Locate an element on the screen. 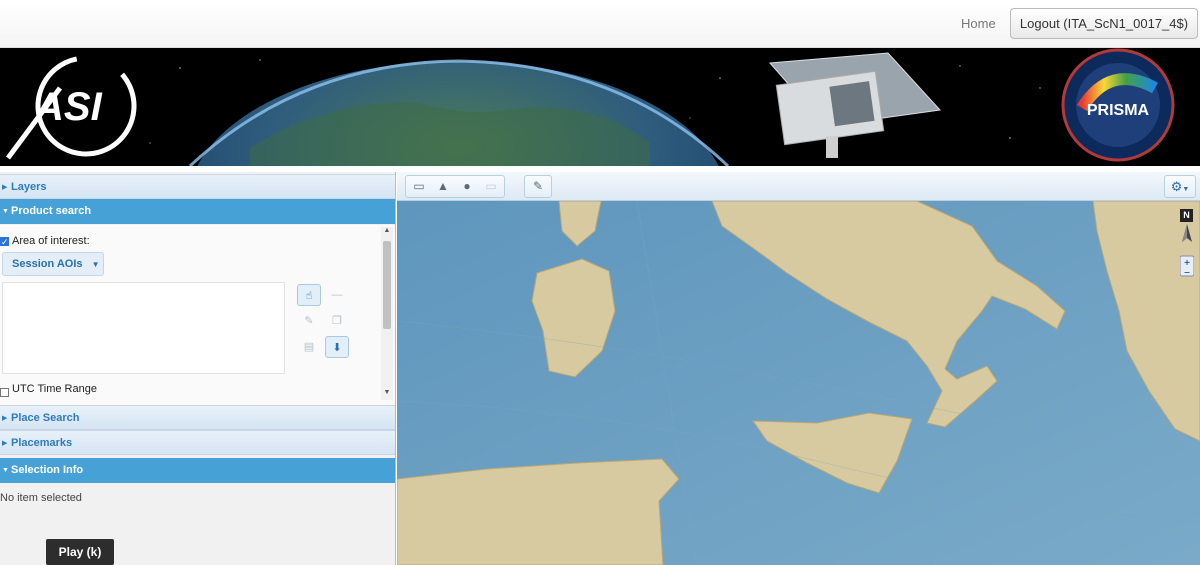  map-toolbar: ▭ ▲ ● ▭ ✎ ⚙▼ is located at coordinates (798, 186).